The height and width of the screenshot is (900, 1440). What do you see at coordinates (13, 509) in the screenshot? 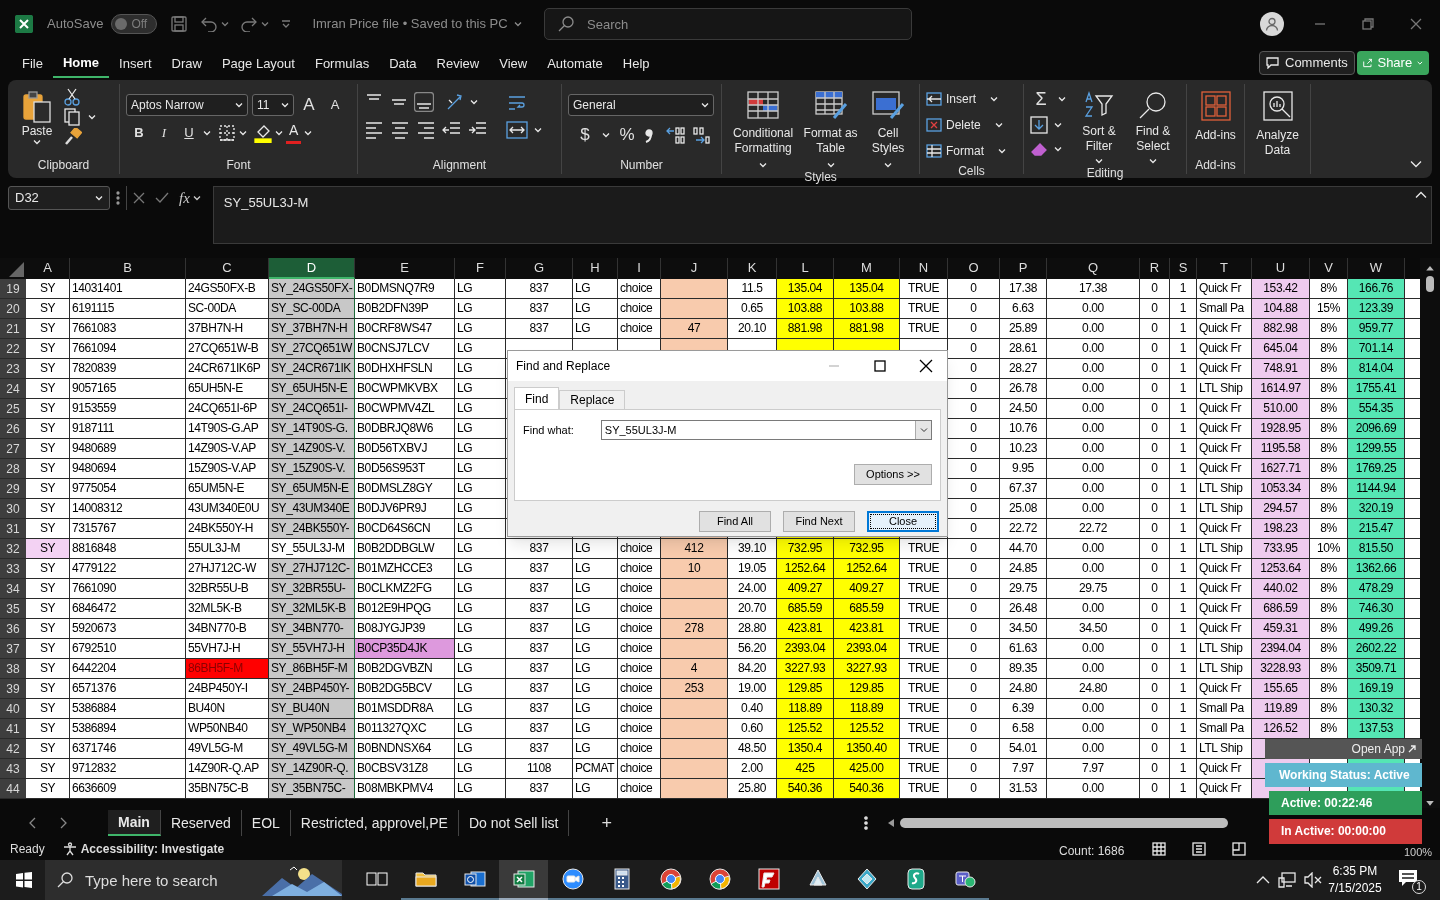
I see `row-header: 30` at bounding box center [13, 509].